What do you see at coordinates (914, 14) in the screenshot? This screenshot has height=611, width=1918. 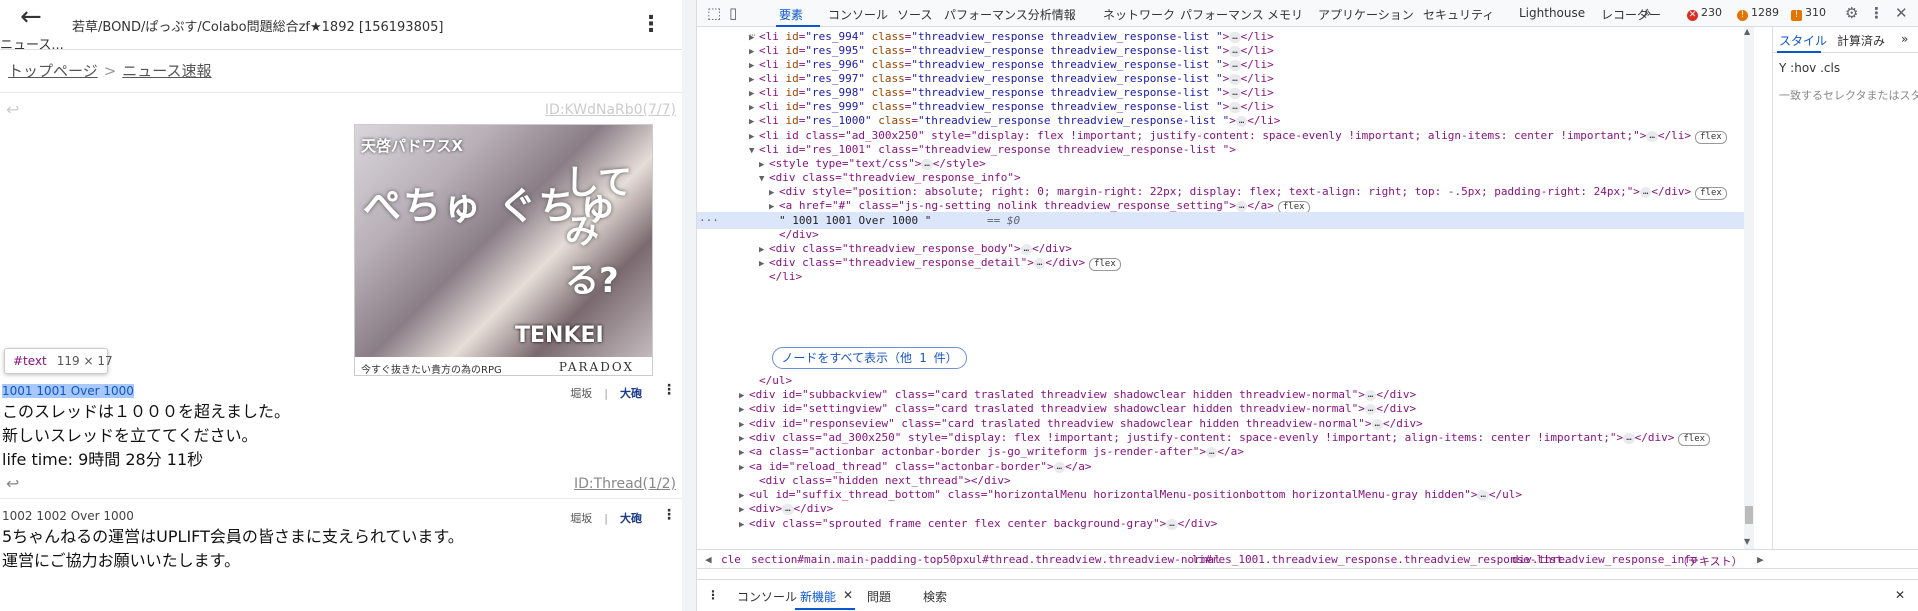 I see `tab-sources: ソース` at bounding box center [914, 14].